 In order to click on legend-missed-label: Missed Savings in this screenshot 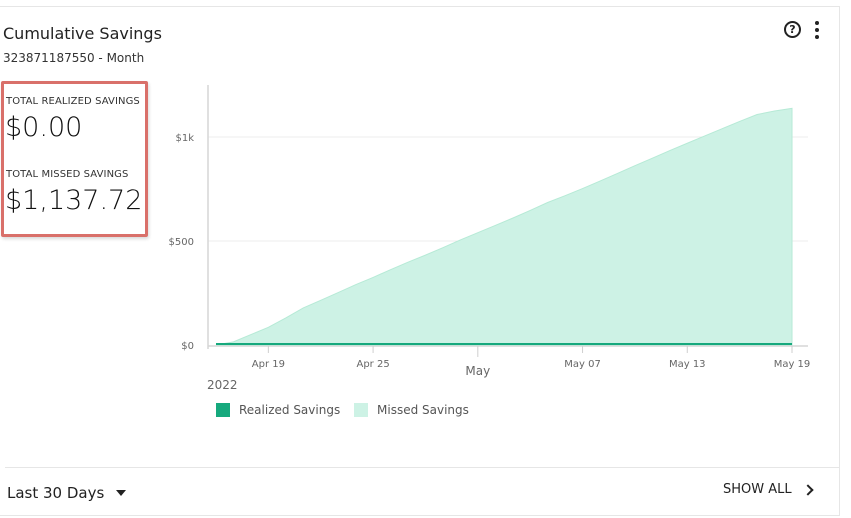, I will do `click(423, 410)`.